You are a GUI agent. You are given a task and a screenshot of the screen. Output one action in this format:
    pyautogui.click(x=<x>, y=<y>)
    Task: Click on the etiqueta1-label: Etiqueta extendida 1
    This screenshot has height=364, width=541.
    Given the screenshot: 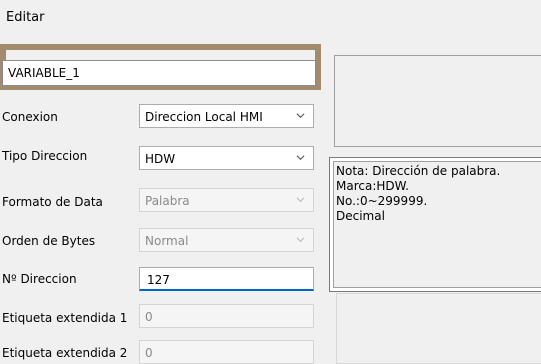 What is the action you would take?
    pyautogui.click(x=65, y=318)
    